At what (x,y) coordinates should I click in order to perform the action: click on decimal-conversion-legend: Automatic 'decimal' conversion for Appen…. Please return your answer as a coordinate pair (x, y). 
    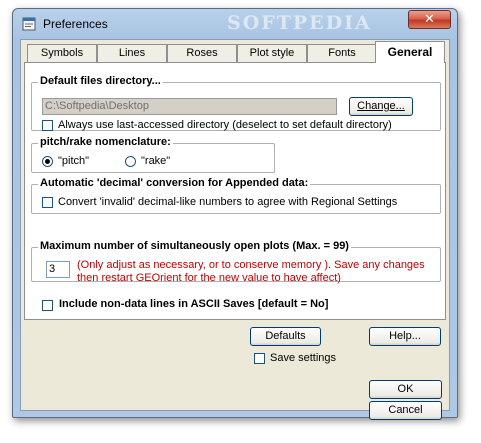
    Looking at the image, I should click on (174, 183).